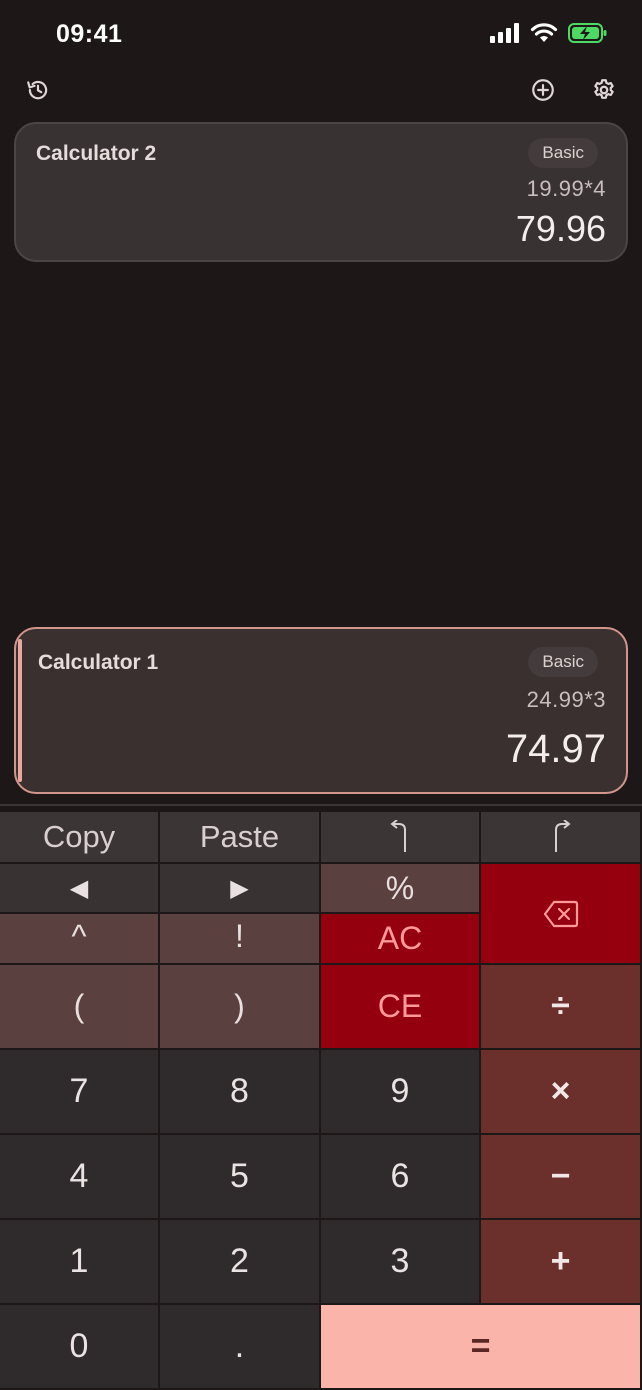  Describe the element at coordinates (544, 32) in the screenshot. I see `wifi-icon` at that location.